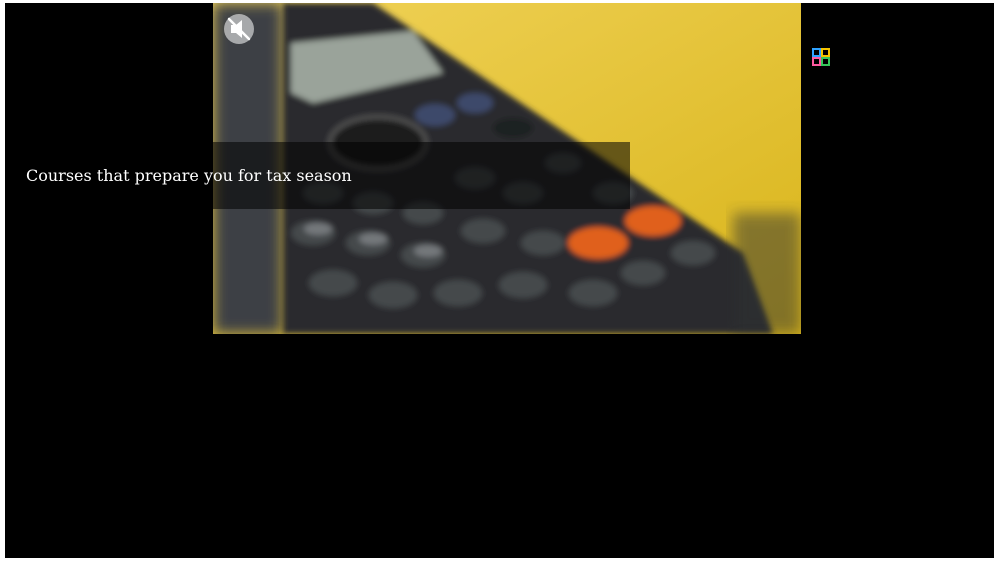 This screenshot has width=994, height=561. I want to click on mute-button, so click(239, 29).